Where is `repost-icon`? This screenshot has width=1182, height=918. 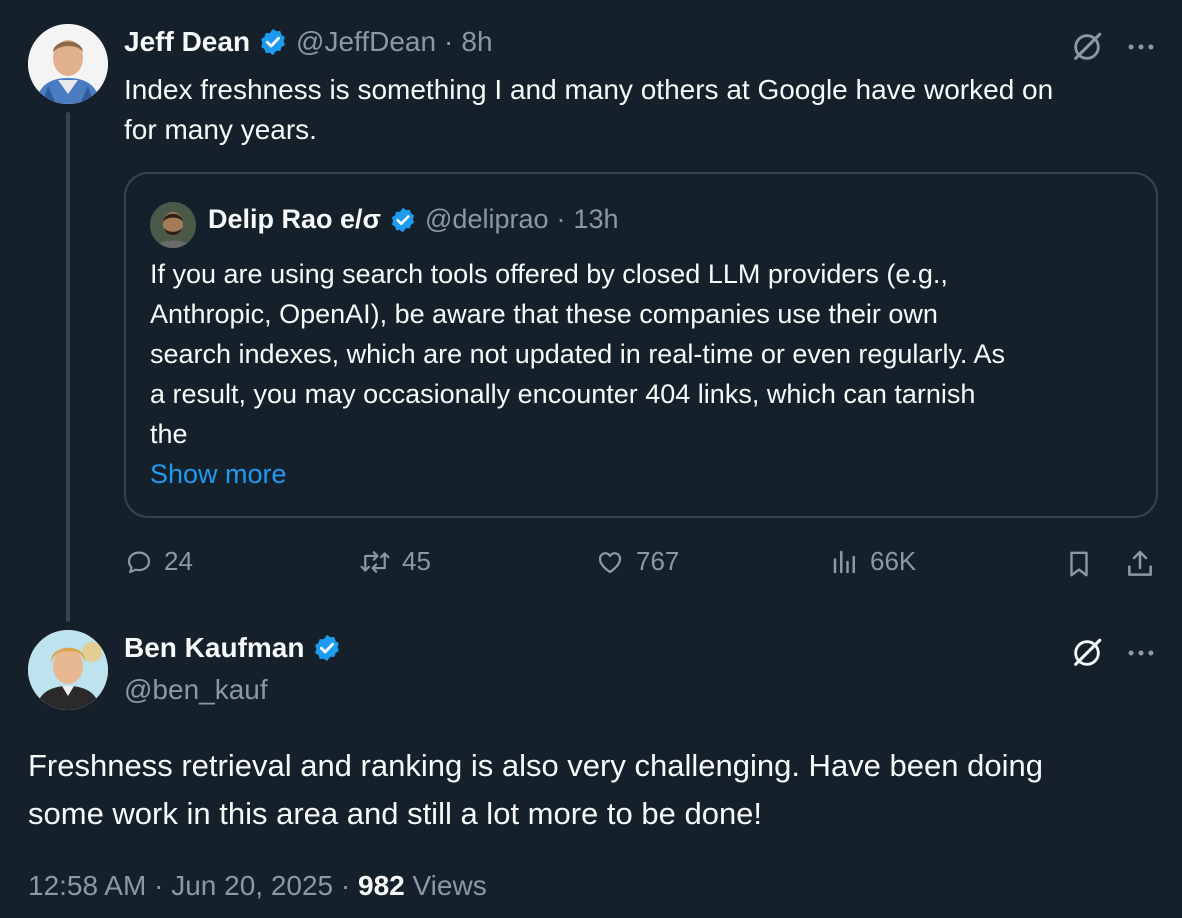 repost-icon is located at coordinates (375, 561).